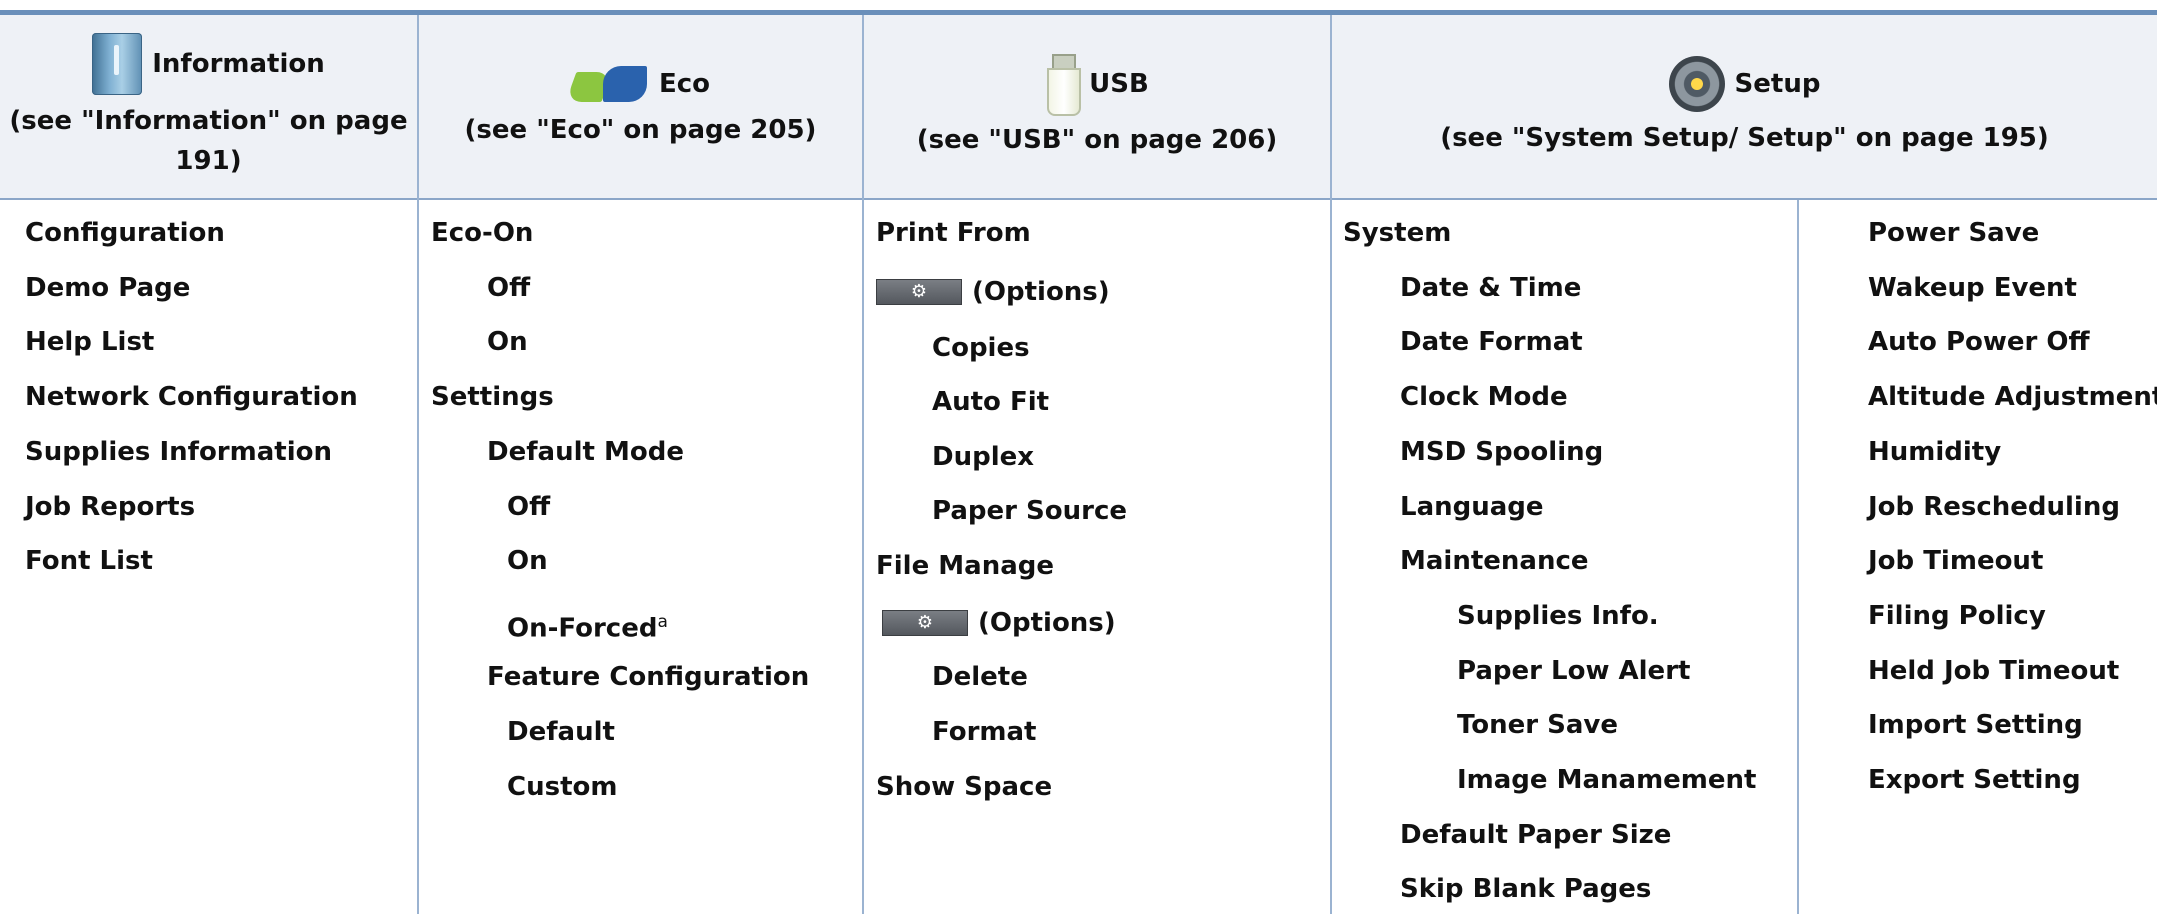  Describe the element at coordinates (1953, 233) in the screenshot. I see `menu-item-power-save: Power Save` at that location.